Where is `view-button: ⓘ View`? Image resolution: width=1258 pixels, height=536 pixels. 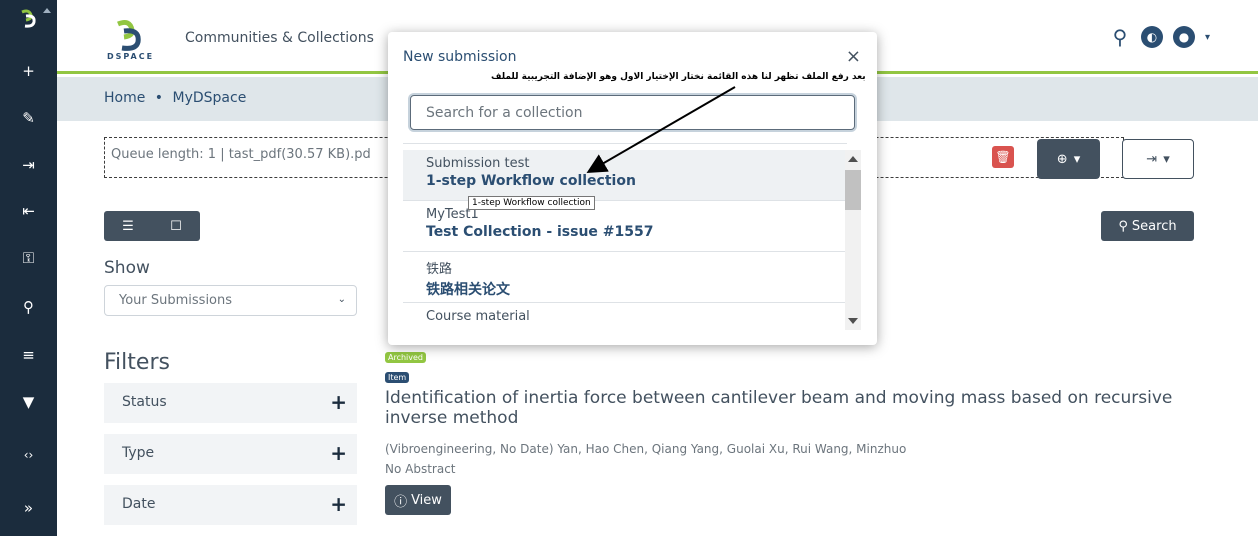
view-button: ⓘ View is located at coordinates (418, 500).